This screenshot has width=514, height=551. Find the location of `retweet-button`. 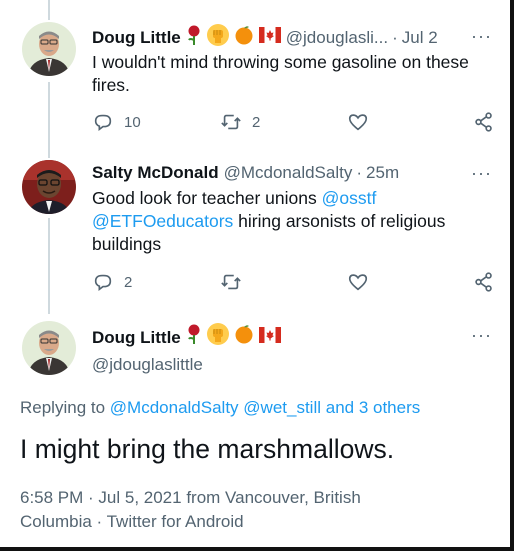

retweet-button is located at coordinates (231, 282).